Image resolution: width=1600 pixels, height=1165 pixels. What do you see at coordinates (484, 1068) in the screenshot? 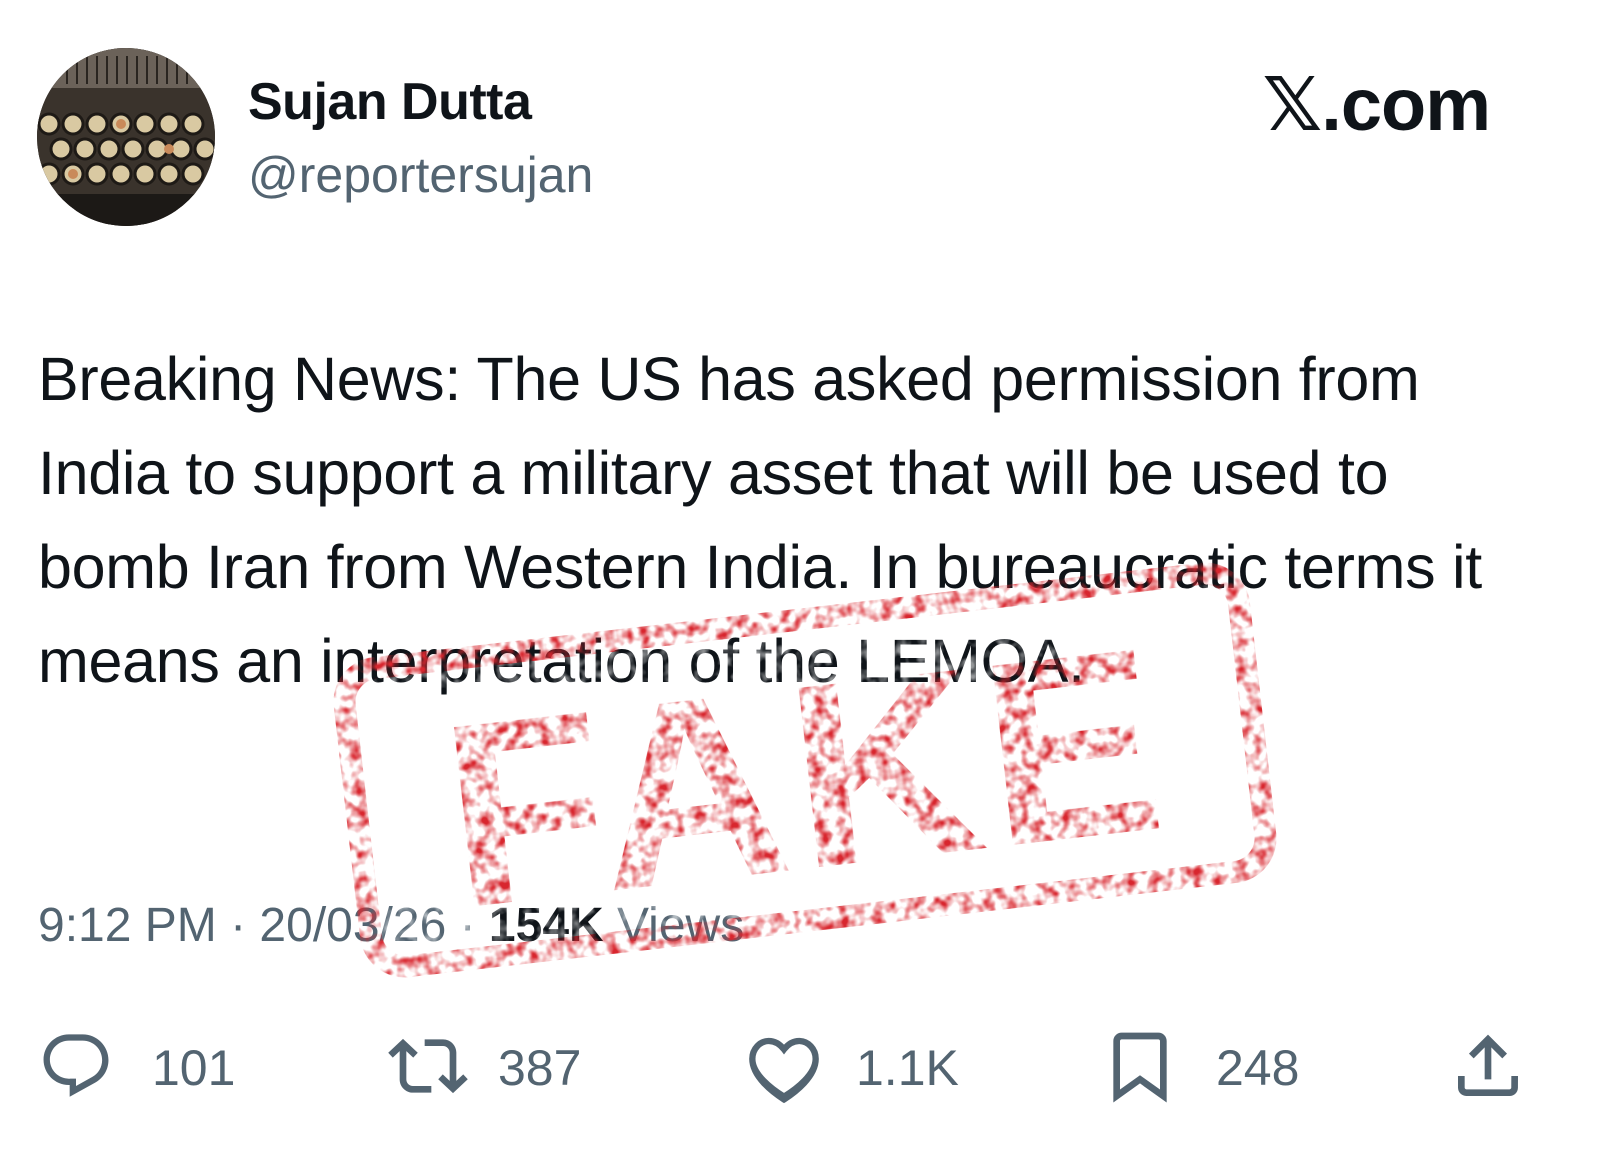
I see `repost-button: 387` at bounding box center [484, 1068].